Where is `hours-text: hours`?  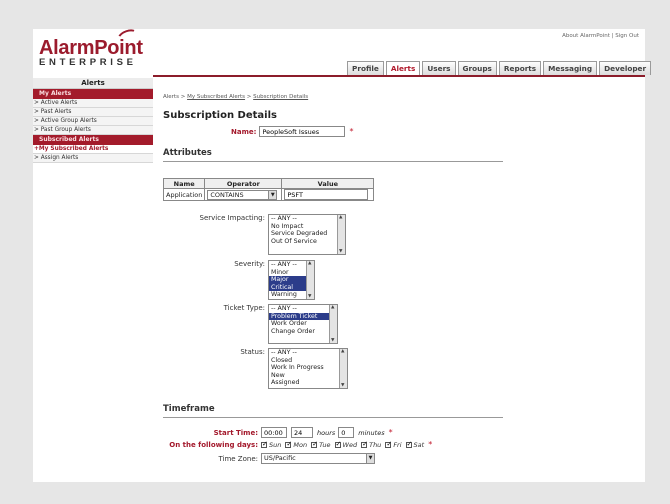
hours-text: hours is located at coordinates (326, 432).